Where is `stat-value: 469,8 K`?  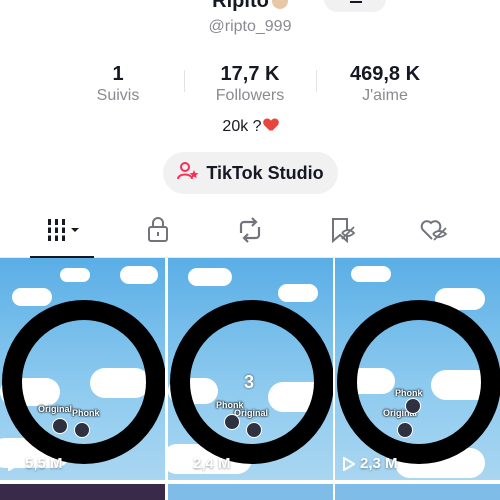 stat-value: 469,8 K is located at coordinates (385, 74).